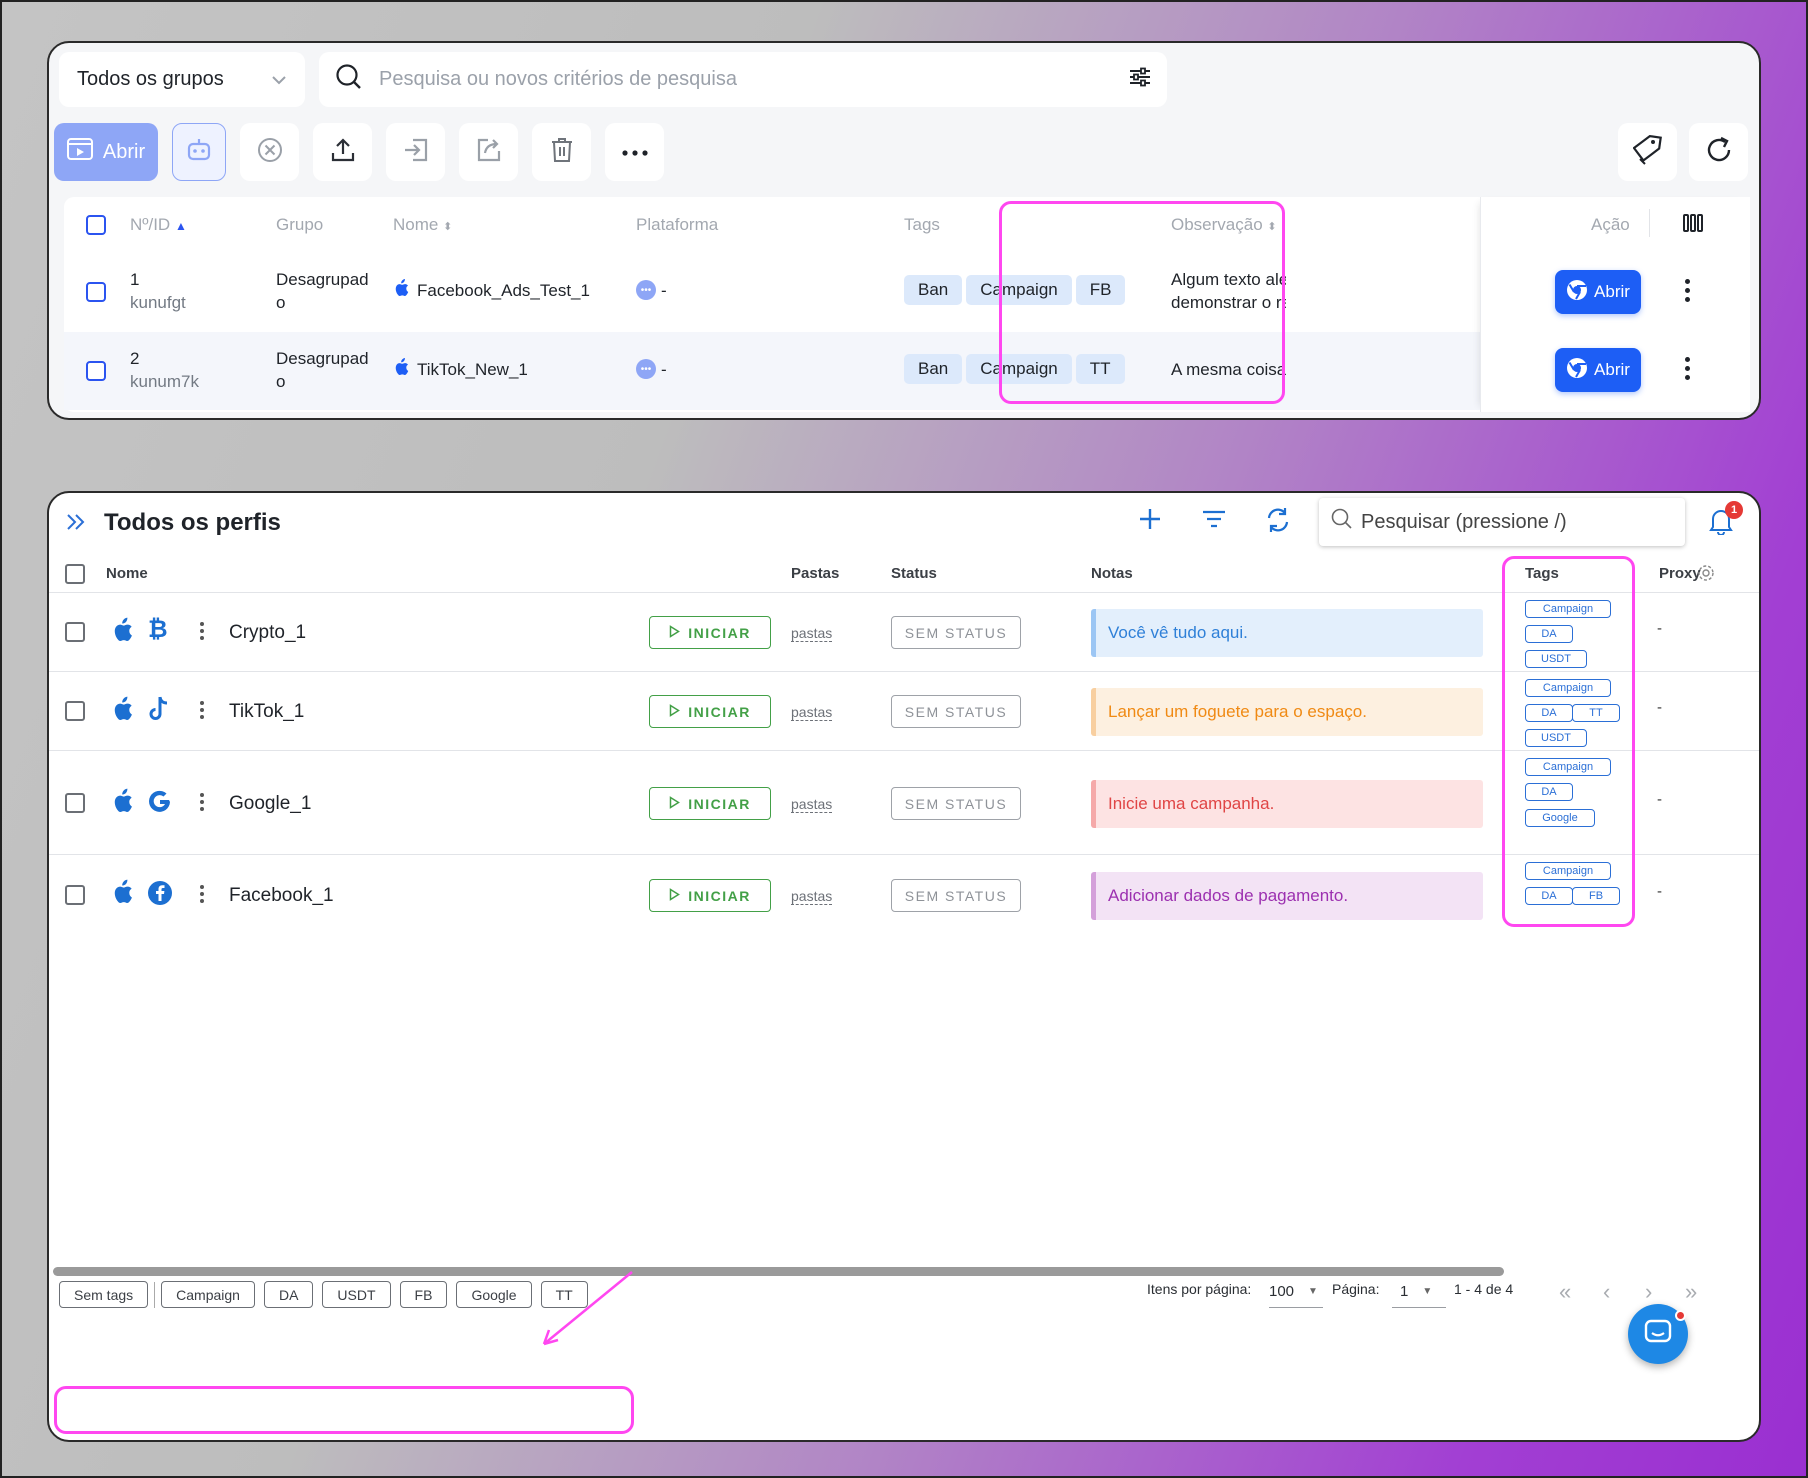 The image size is (1808, 1478). Describe the element at coordinates (106, 152) in the screenshot. I see `open-button: Abrir` at that location.